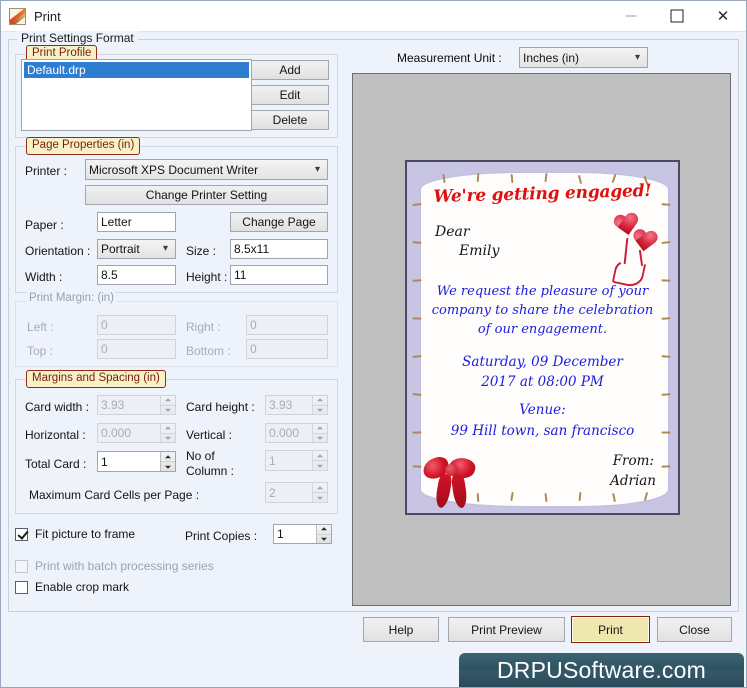  What do you see at coordinates (287, 325) in the screenshot?
I see `margin-right-field: 0` at bounding box center [287, 325].